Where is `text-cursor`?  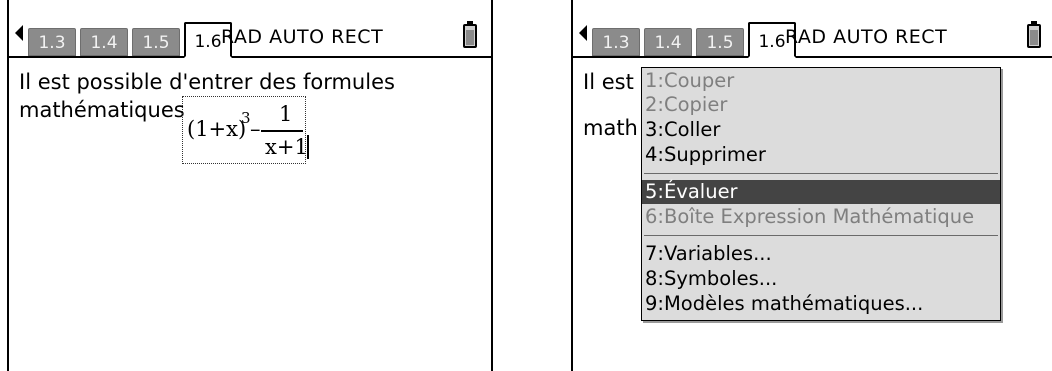 text-cursor is located at coordinates (308, 147).